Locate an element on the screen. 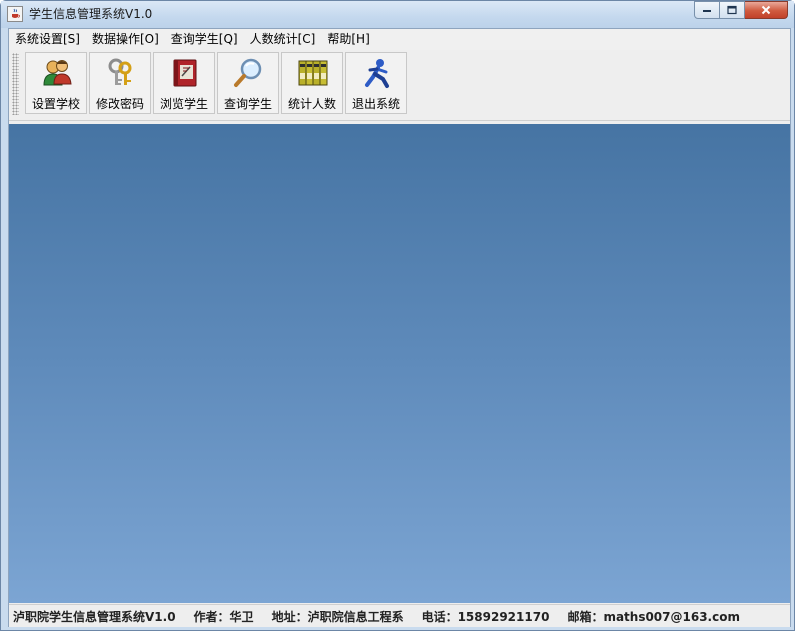  exit-system-label: 退出系统 is located at coordinates (375, 104).